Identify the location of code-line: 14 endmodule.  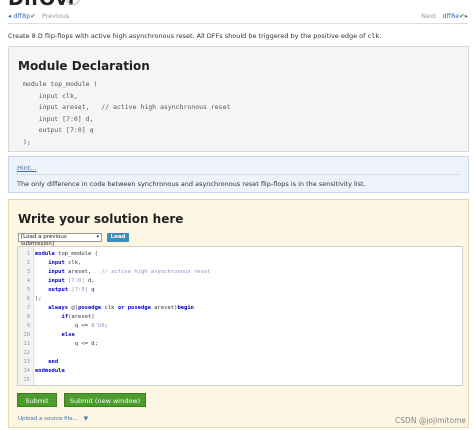
(240, 371).